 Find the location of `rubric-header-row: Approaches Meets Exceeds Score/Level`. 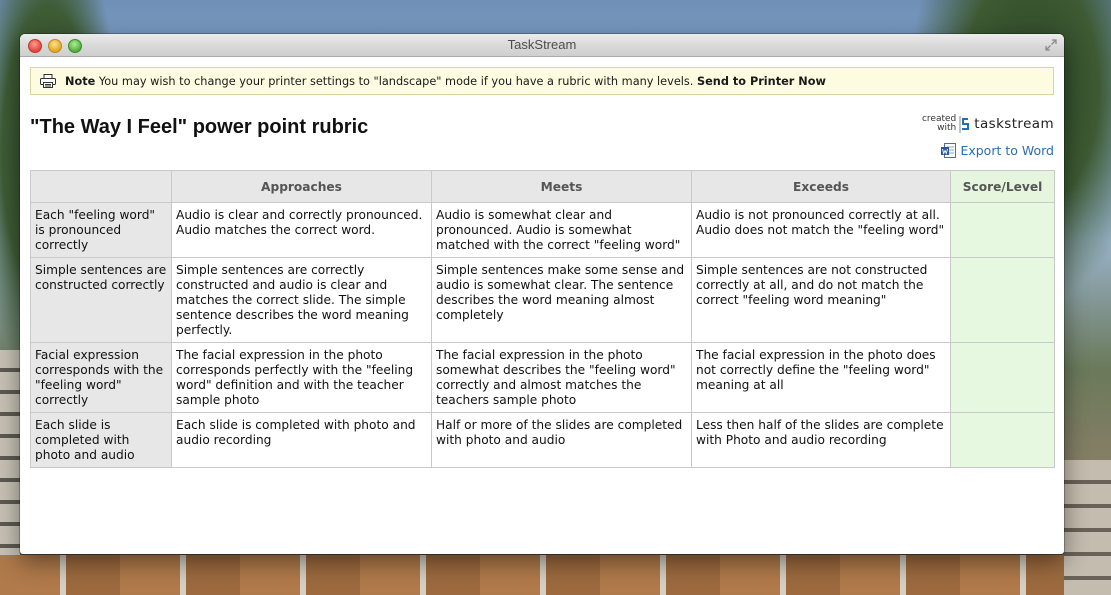

rubric-header-row: Approaches Meets Exceeds Score/Level is located at coordinates (542, 186).